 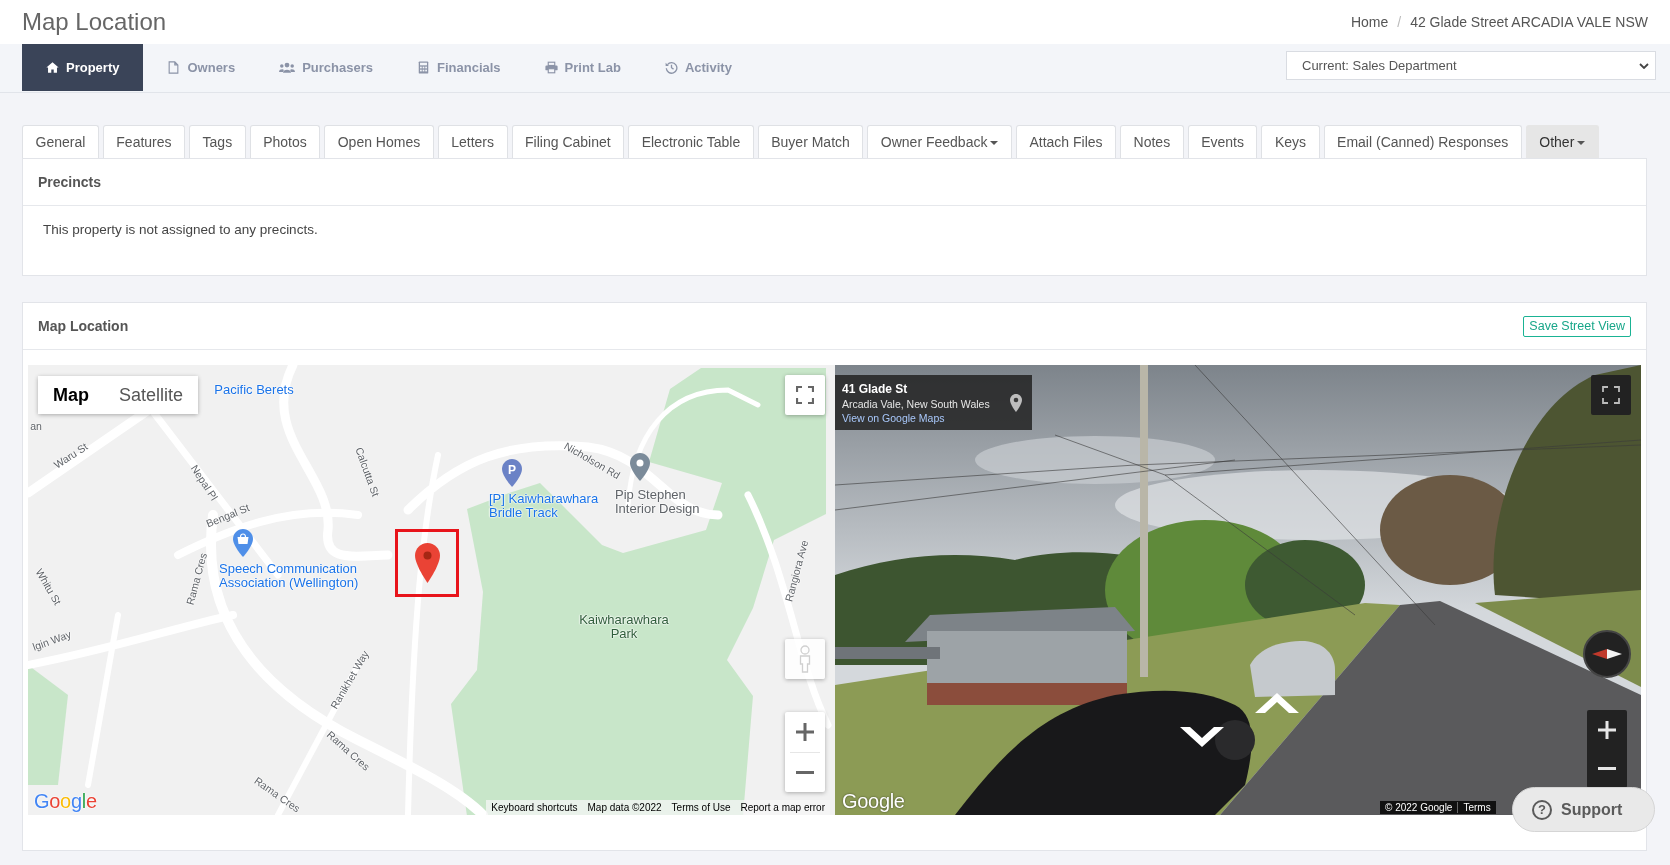 I want to click on place-label: [P] Kaiwharawhara Bridle Track, so click(x=544, y=506).